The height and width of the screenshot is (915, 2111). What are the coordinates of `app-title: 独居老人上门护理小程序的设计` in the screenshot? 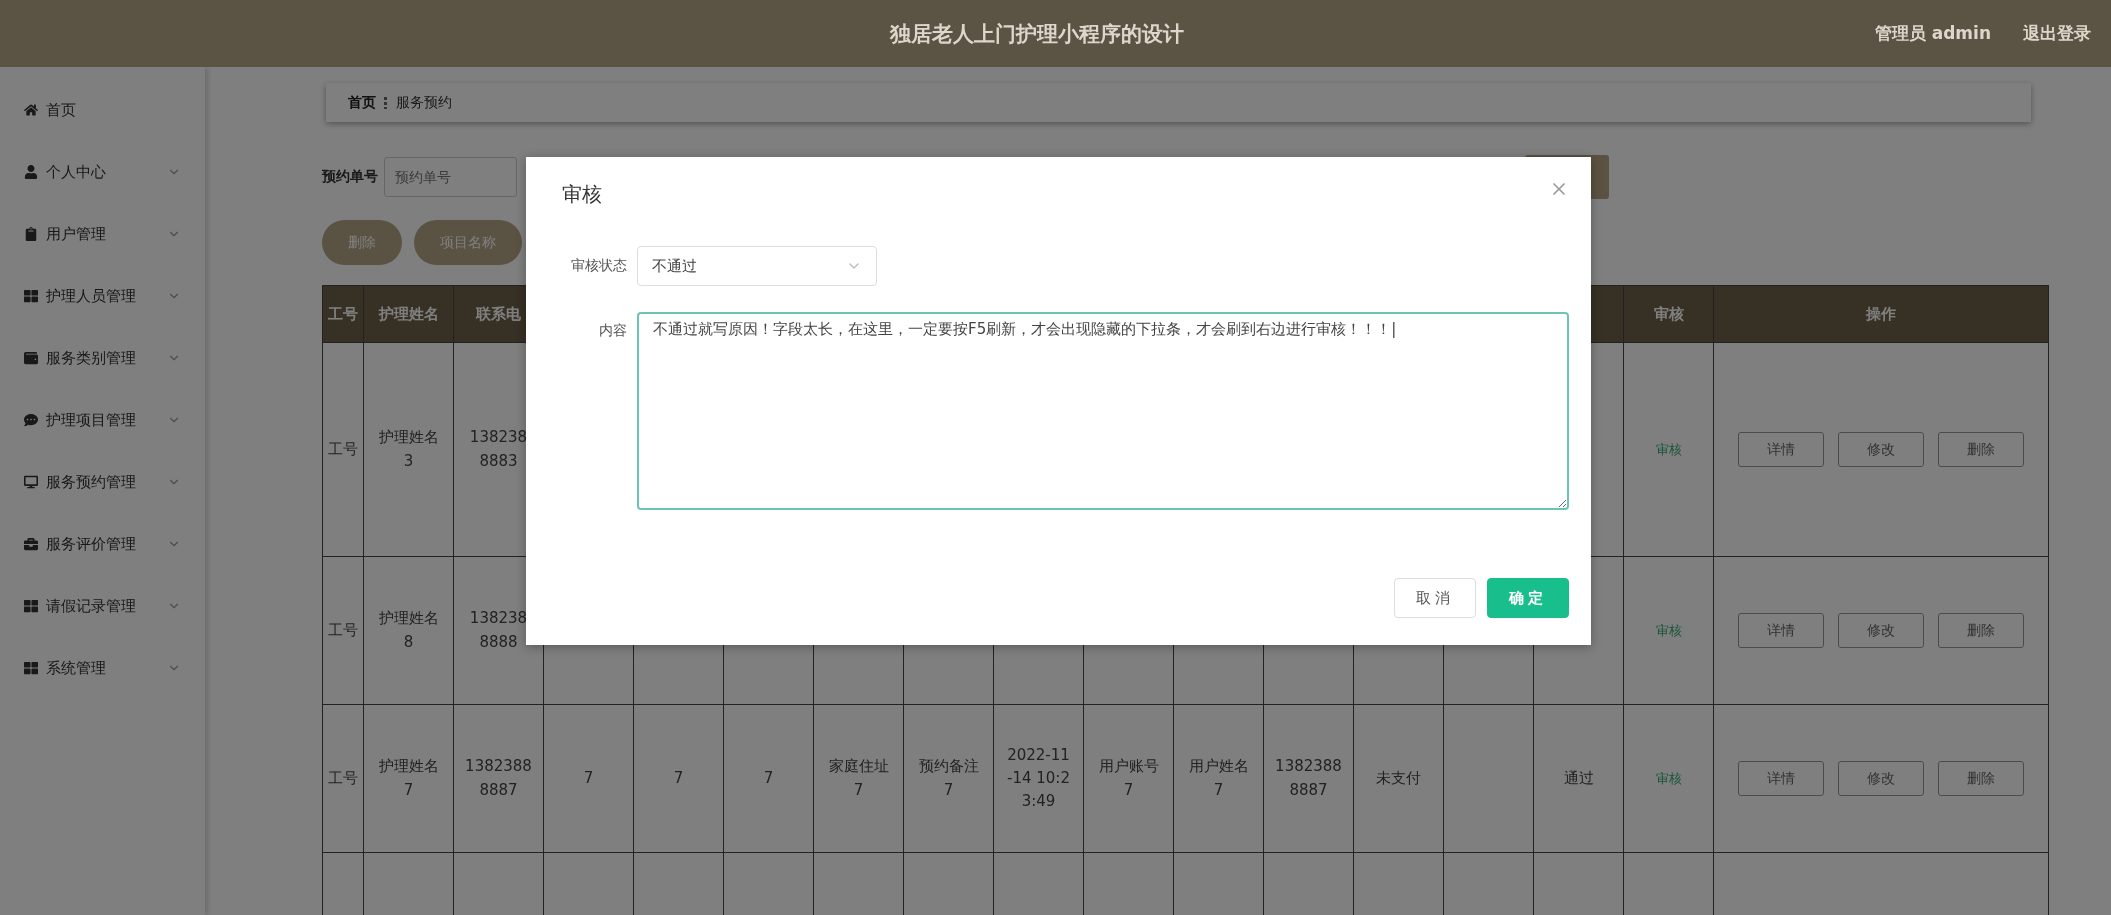 It's located at (1037, 34).